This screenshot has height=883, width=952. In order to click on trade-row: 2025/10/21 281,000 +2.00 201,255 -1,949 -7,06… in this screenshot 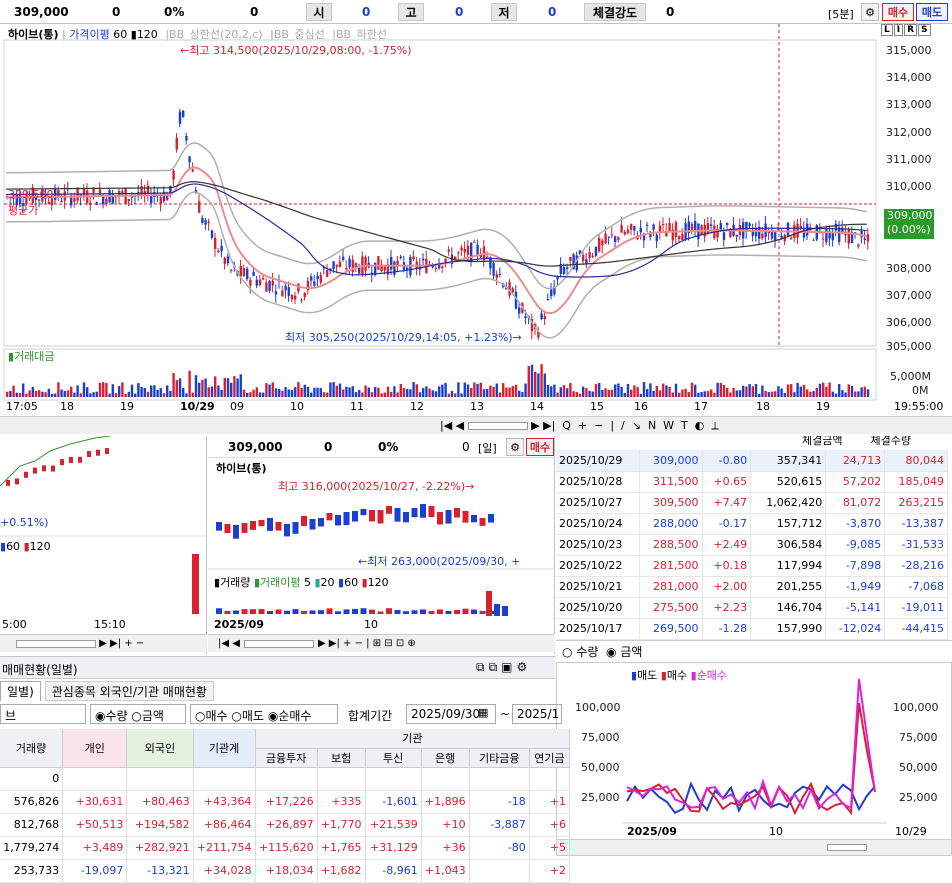, I will do `click(752, 587)`.